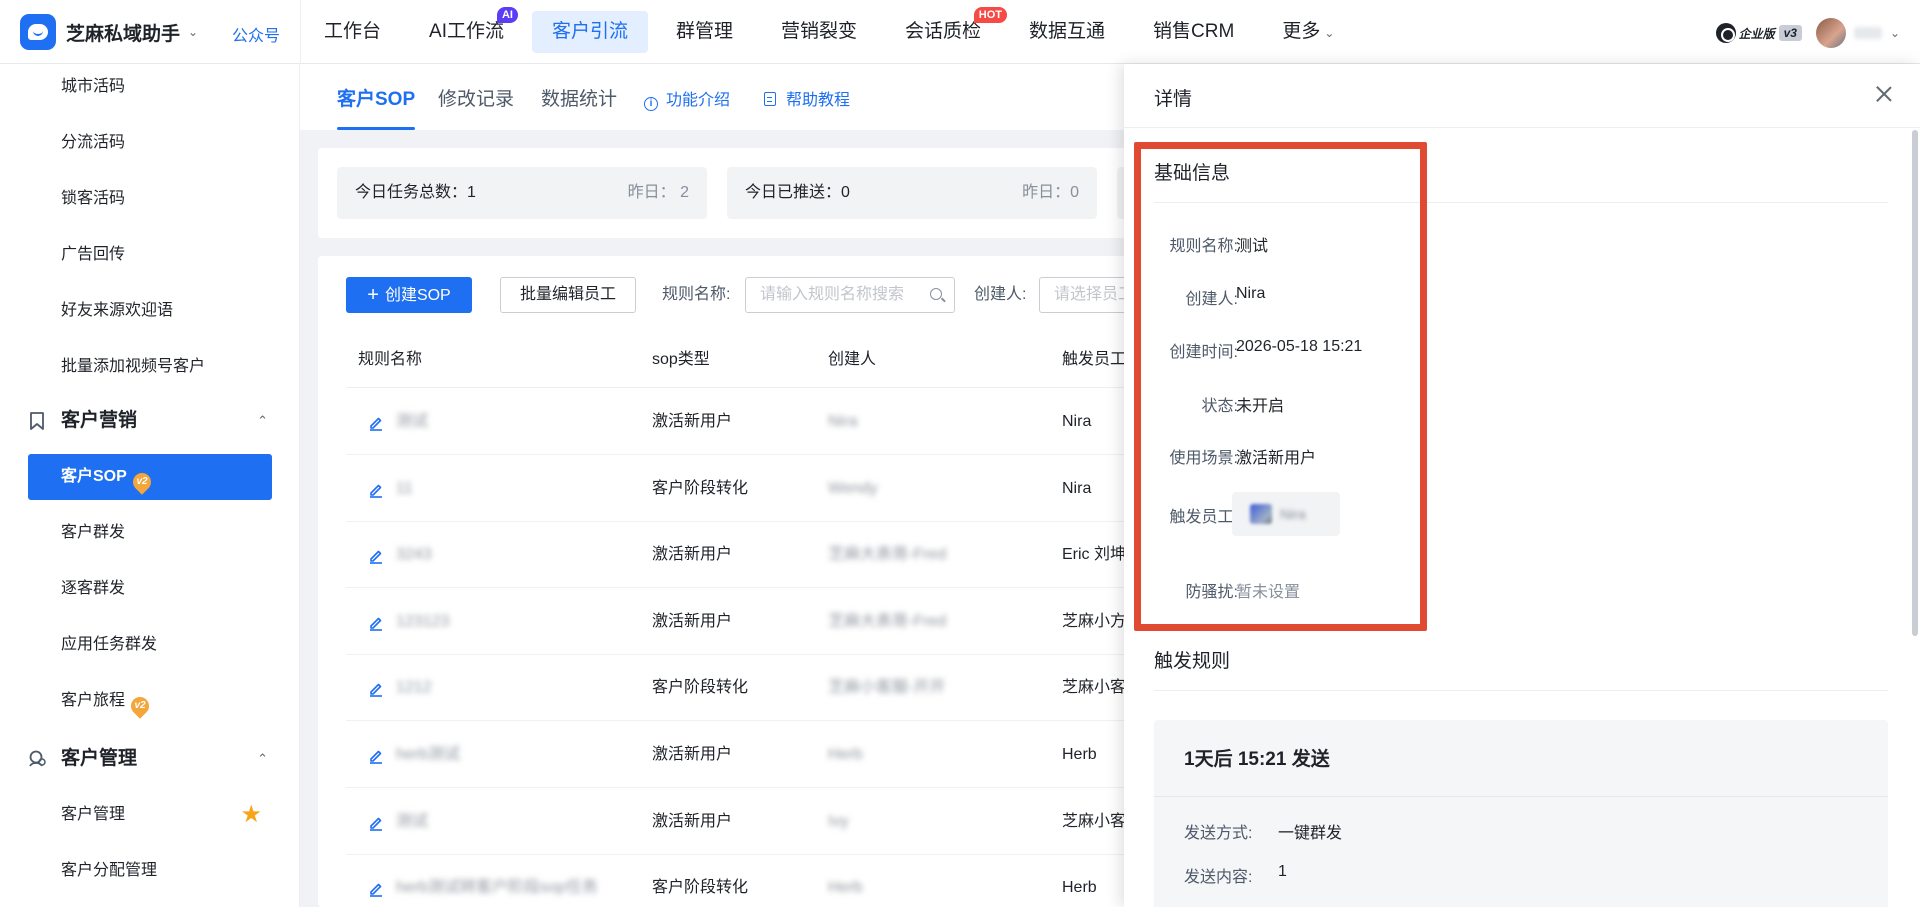 This screenshot has width=1920, height=907. What do you see at coordinates (946, 30) in the screenshot?
I see `nav-session-qc: 会话质检 HOT` at bounding box center [946, 30].